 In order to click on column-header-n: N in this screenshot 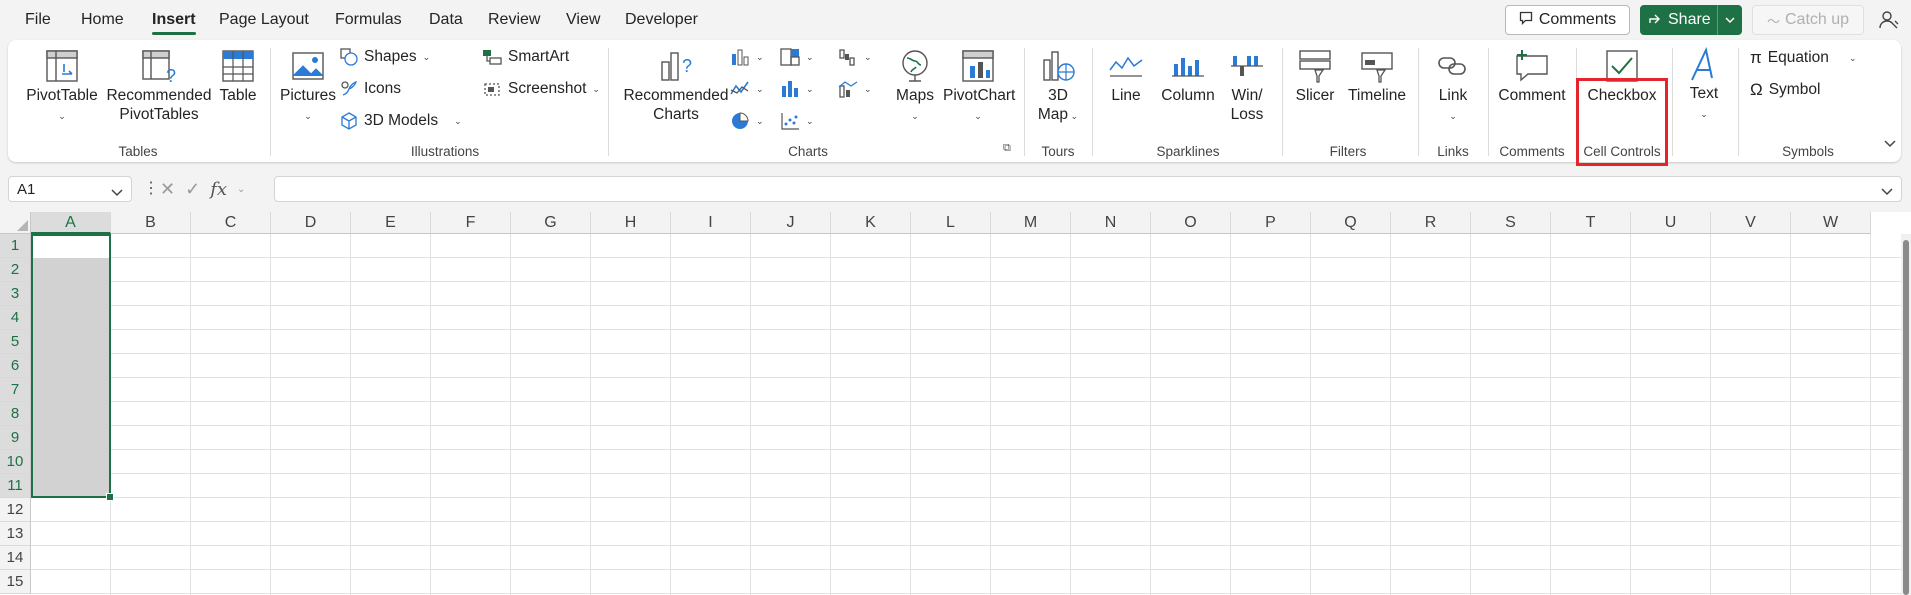, I will do `click(1111, 223)`.